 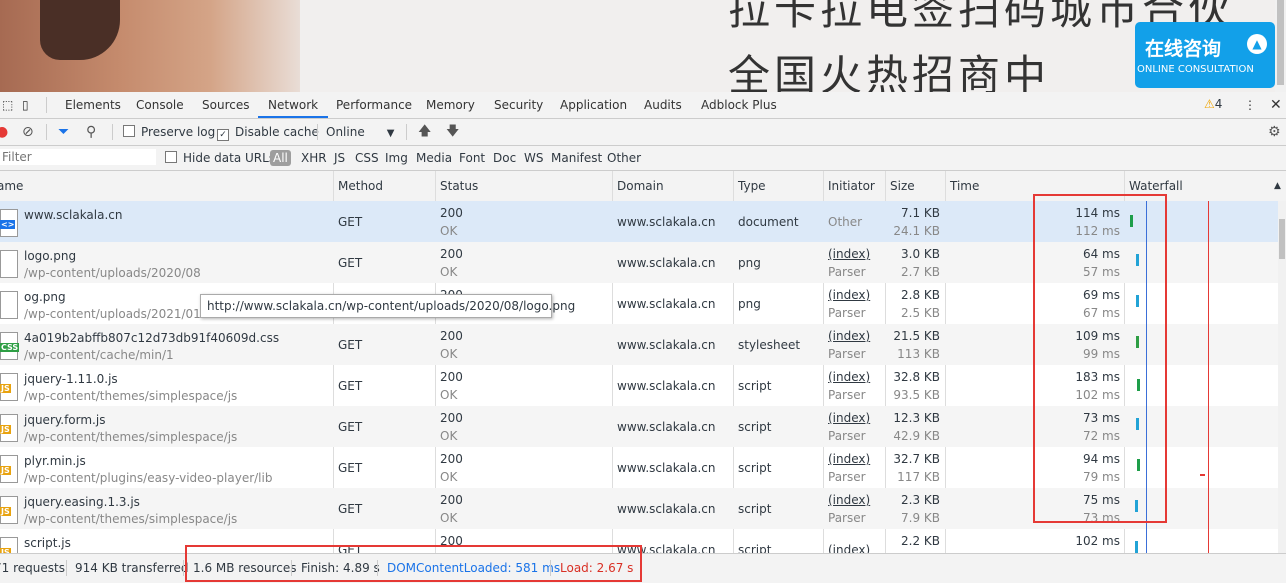 What do you see at coordinates (459, 186) in the screenshot?
I see `column-status: Status` at bounding box center [459, 186].